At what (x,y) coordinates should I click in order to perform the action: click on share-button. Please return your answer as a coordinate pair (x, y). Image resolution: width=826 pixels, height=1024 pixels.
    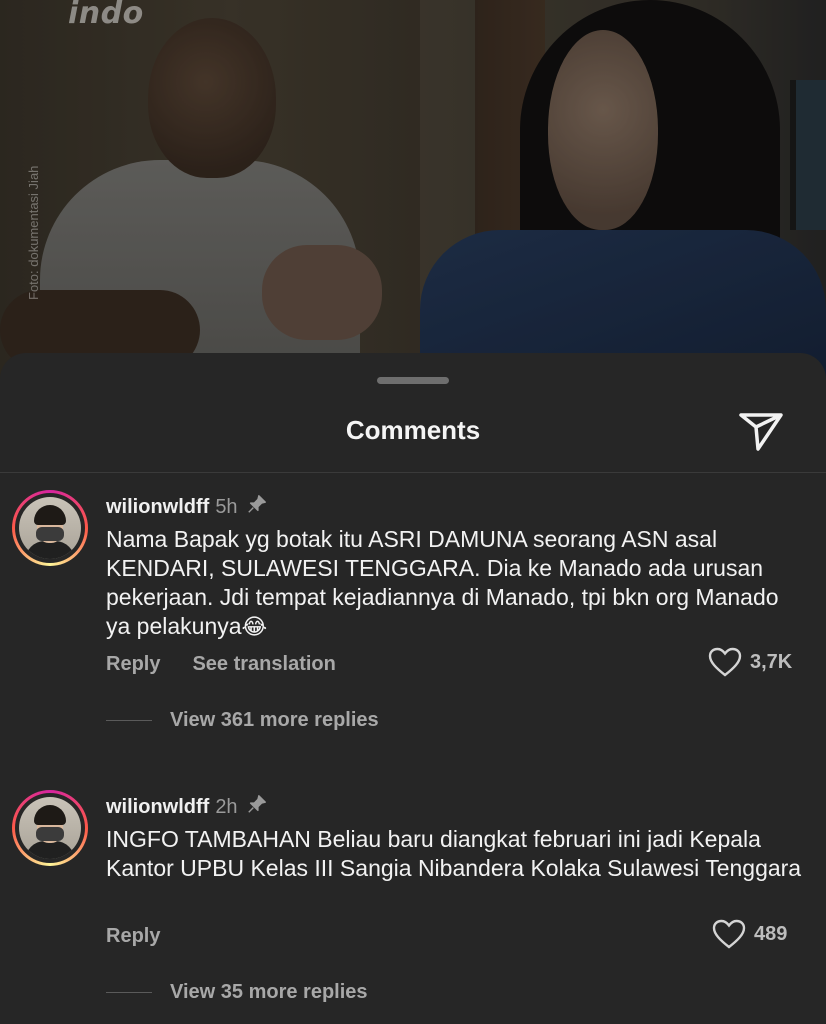
    Looking at the image, I should click on (761, 430).